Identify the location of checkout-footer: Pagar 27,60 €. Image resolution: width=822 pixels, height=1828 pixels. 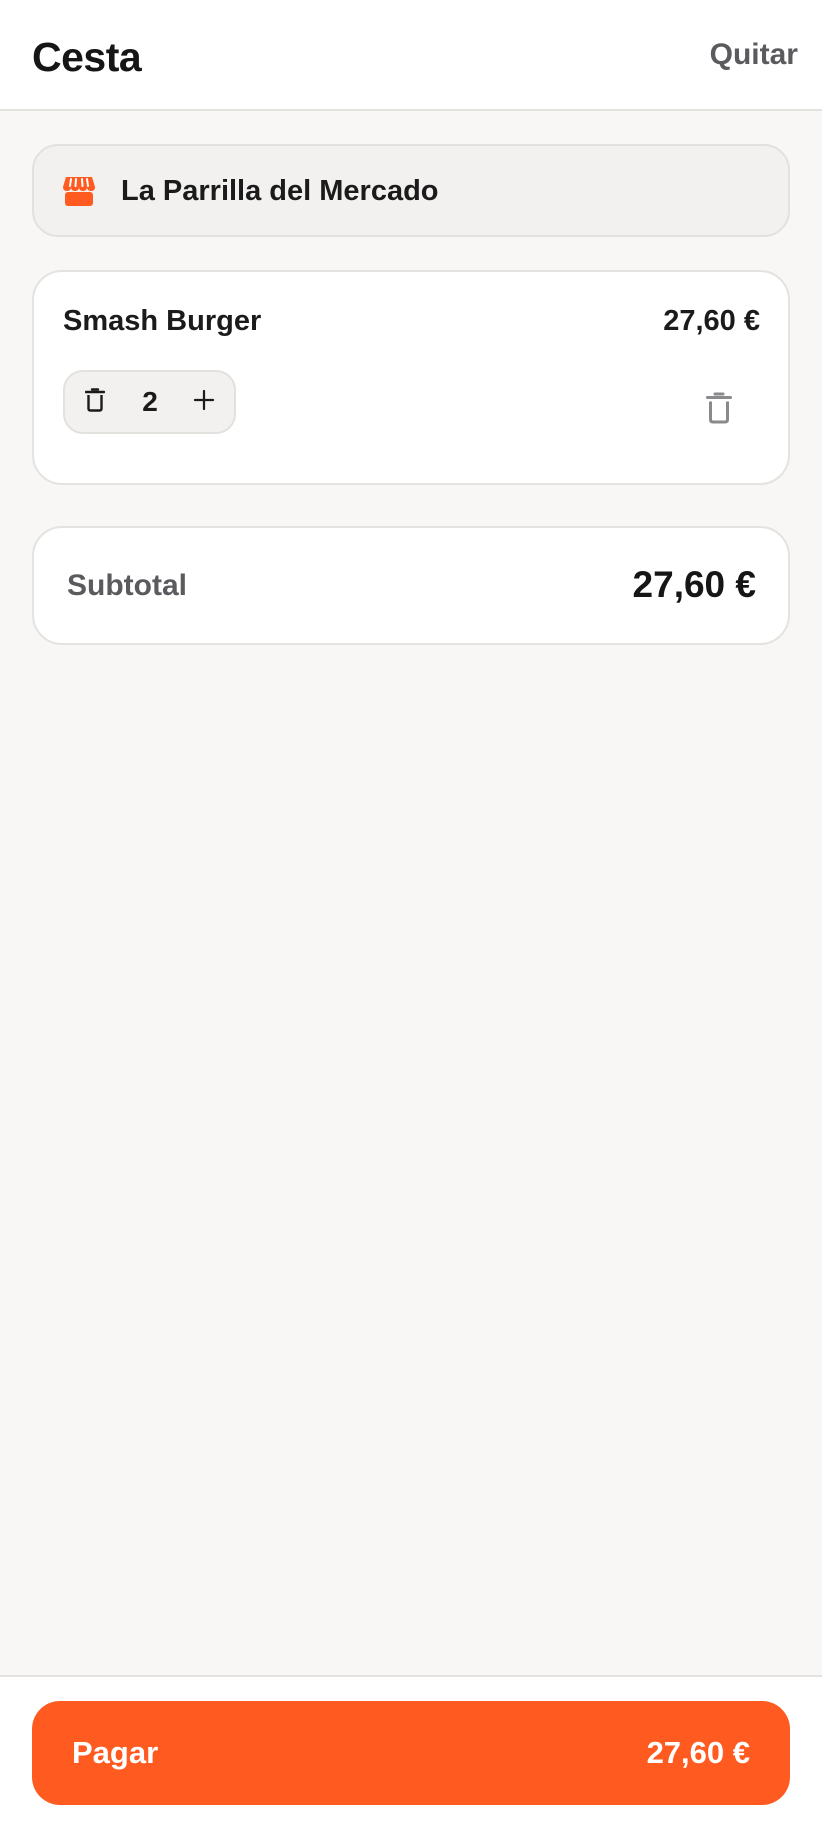
(411, 1751).